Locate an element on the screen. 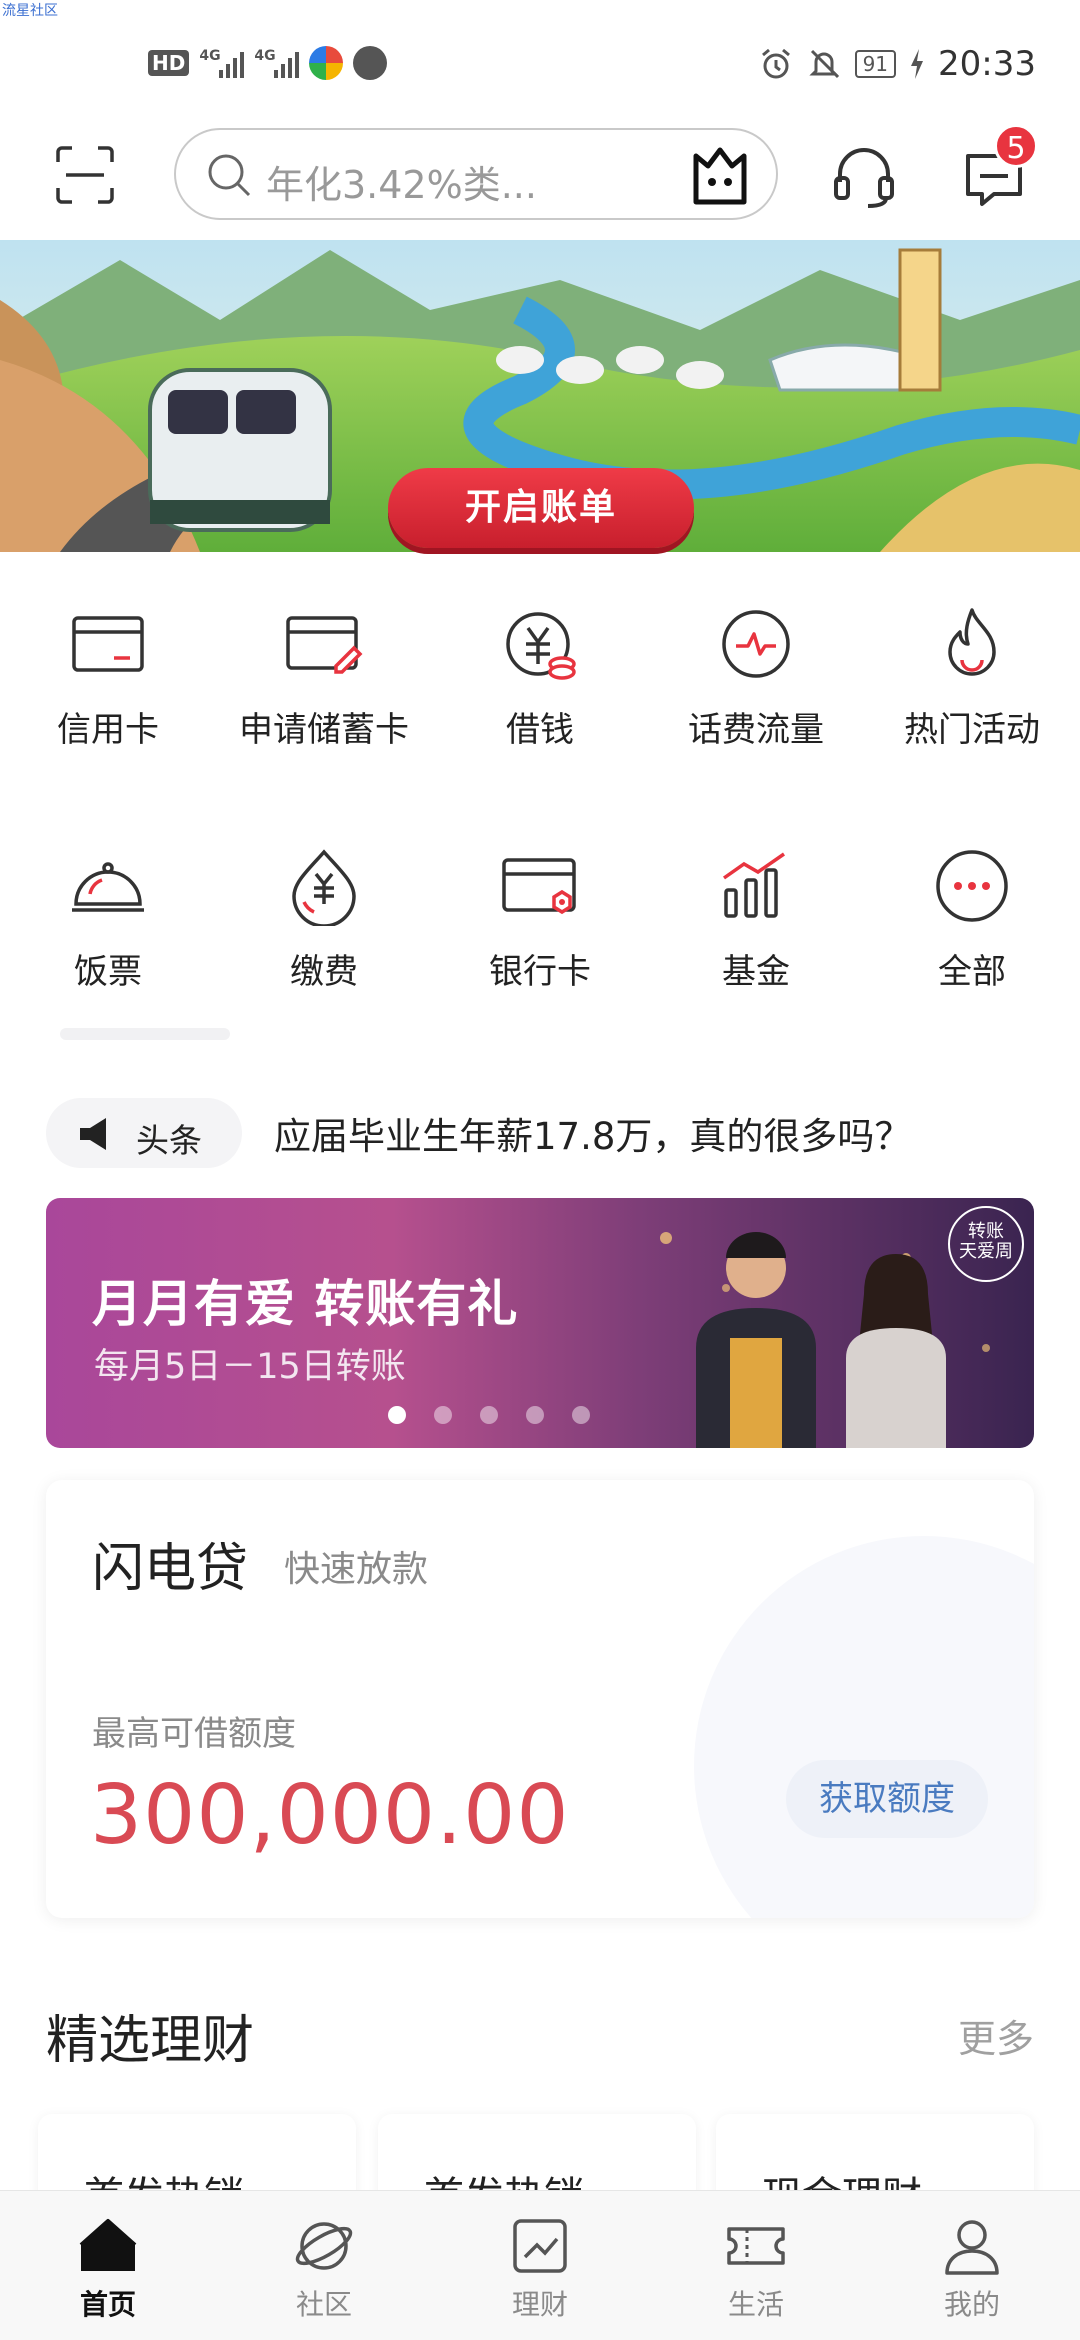 The image size is (1080, 2340). quick-item-hot-events: 热门活动 is located at coordinates (972, 677).